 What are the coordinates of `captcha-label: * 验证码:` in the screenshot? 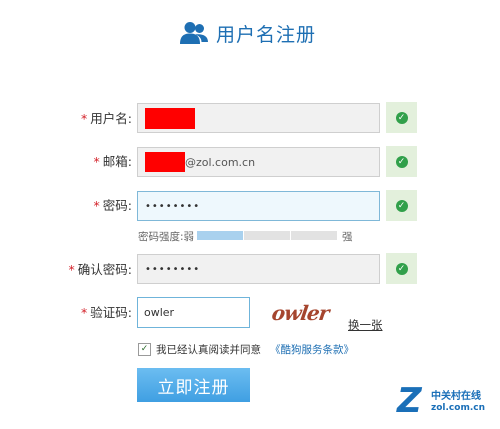 It's located at (106, 312).